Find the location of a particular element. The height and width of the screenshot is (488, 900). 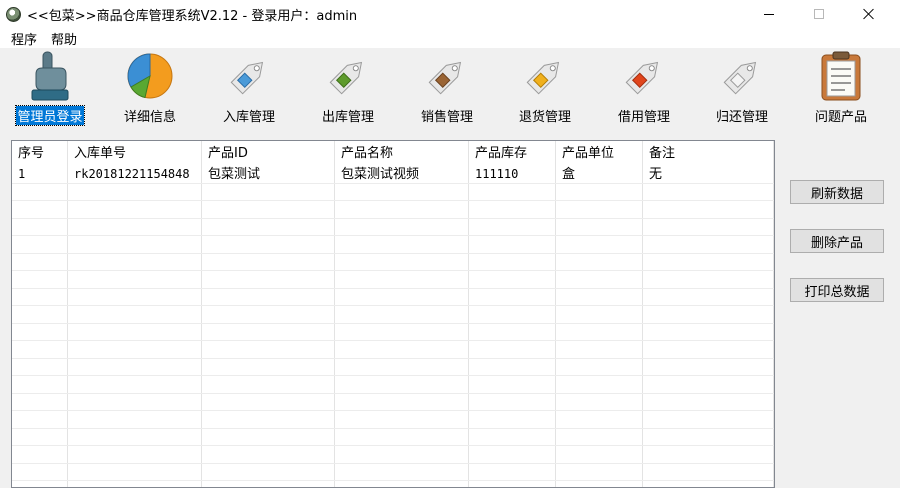

maximize-button is located at coordinates (819, 14).